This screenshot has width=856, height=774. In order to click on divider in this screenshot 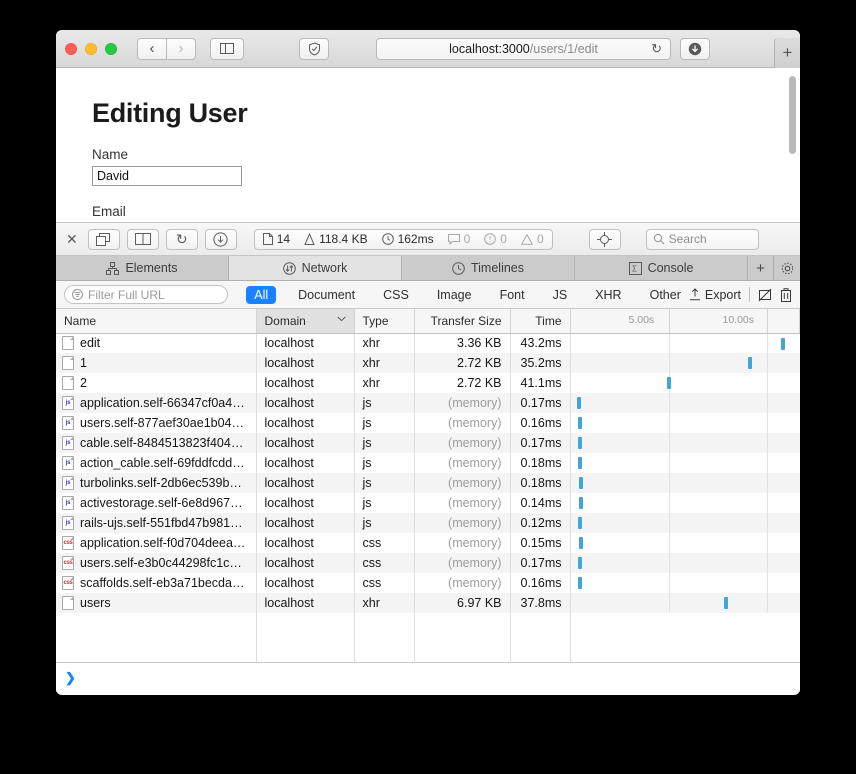, I will do `click(749, 294)`.